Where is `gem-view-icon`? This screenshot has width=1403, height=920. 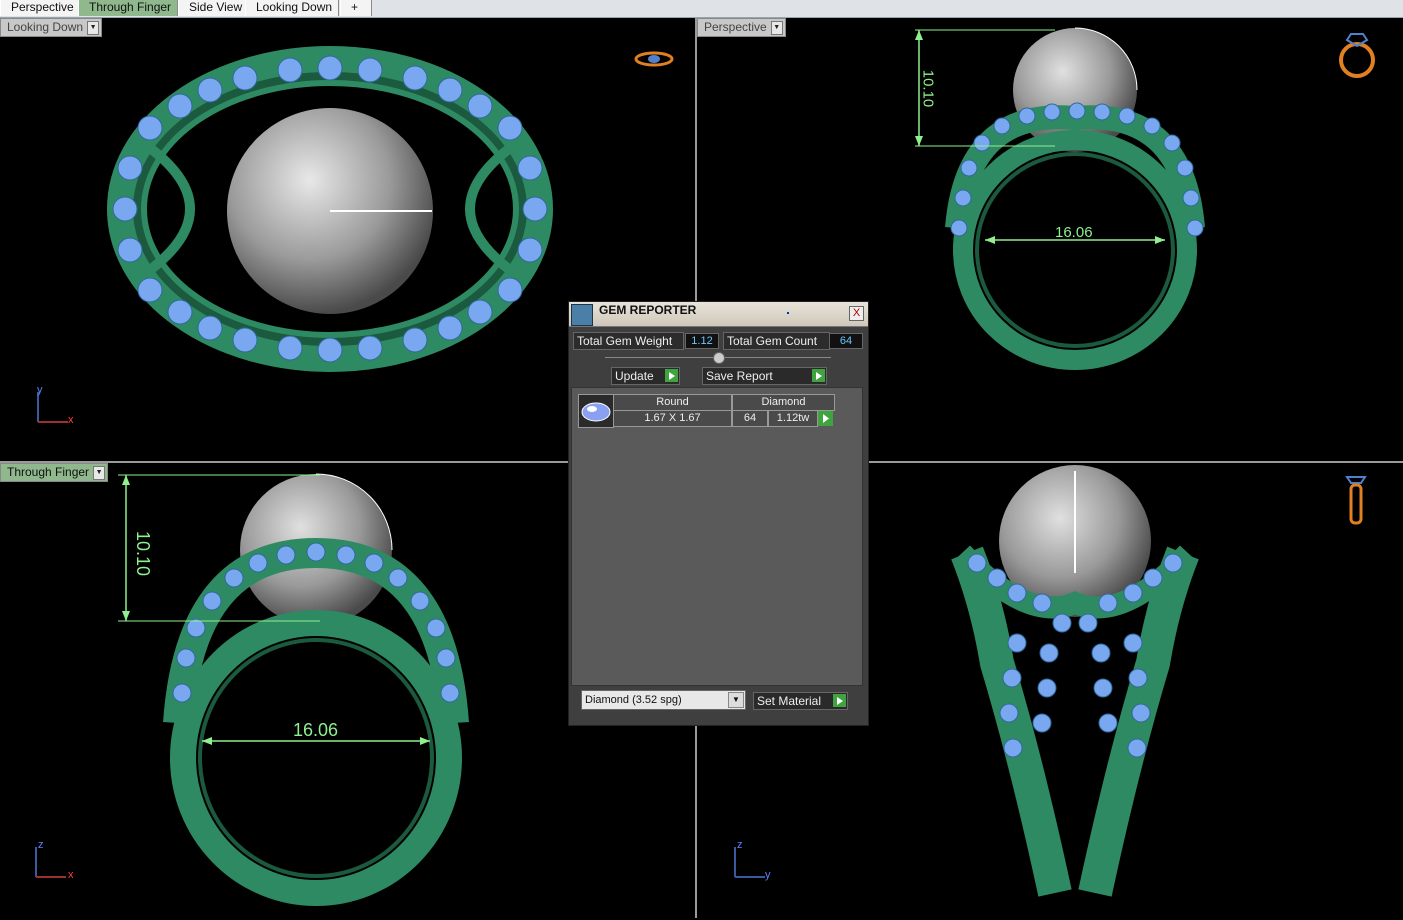
gem-view-icon is located at coordinates (655, 59).